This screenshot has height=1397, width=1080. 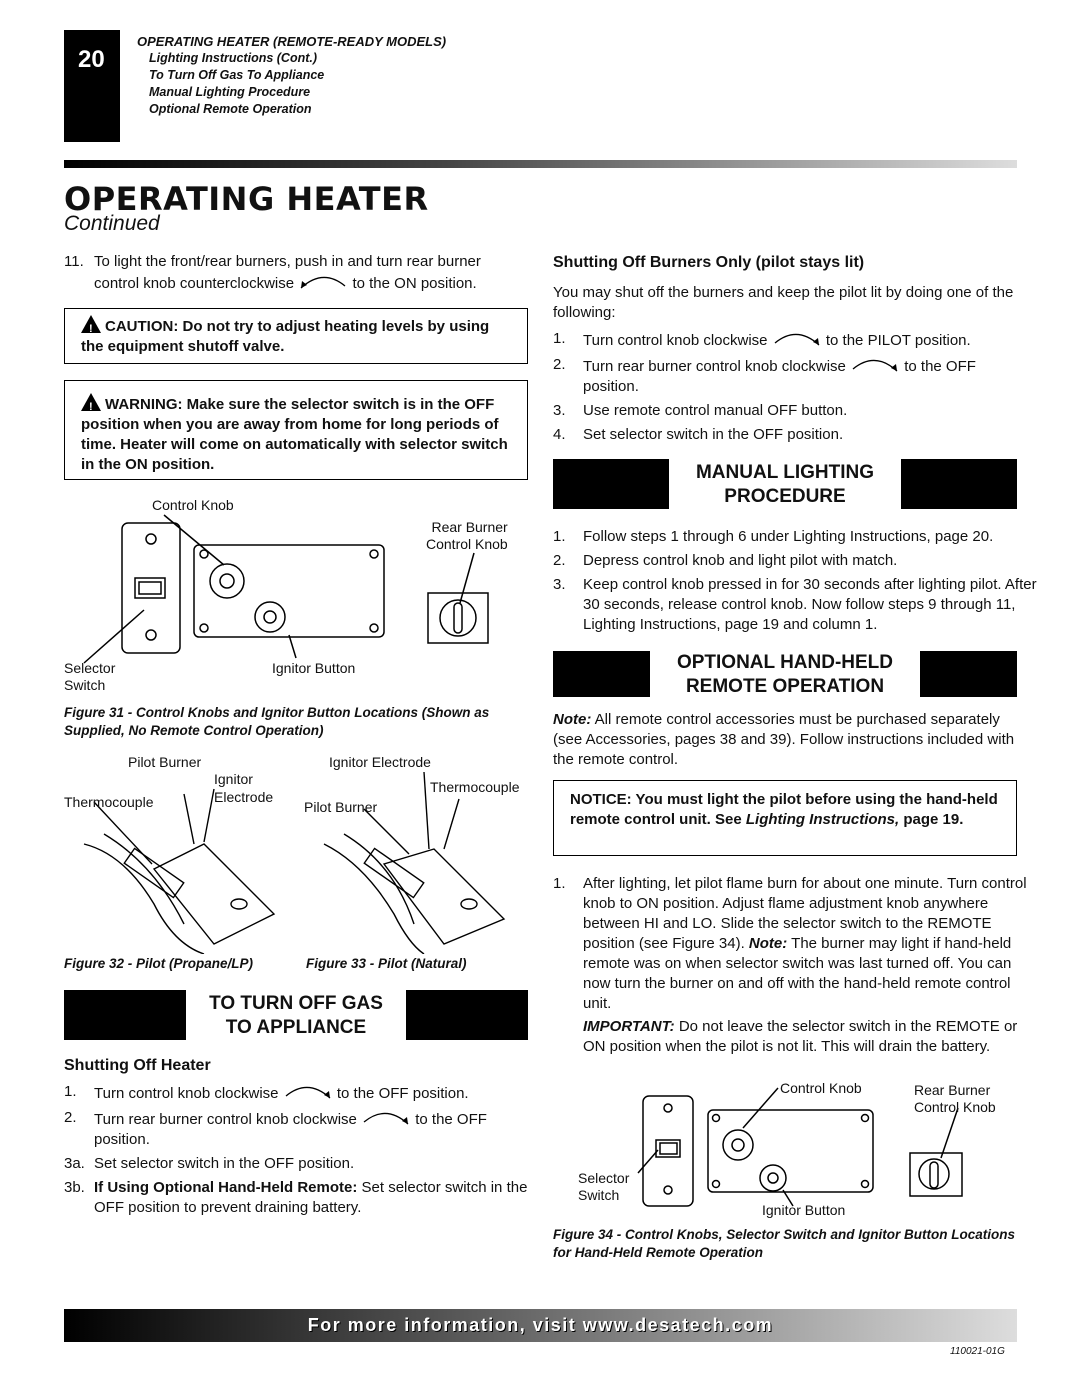 What do you see at coordinates (74, 1187) in the screenshot?
I see `step-number: 3b.` at bounding box center [74, 1187].